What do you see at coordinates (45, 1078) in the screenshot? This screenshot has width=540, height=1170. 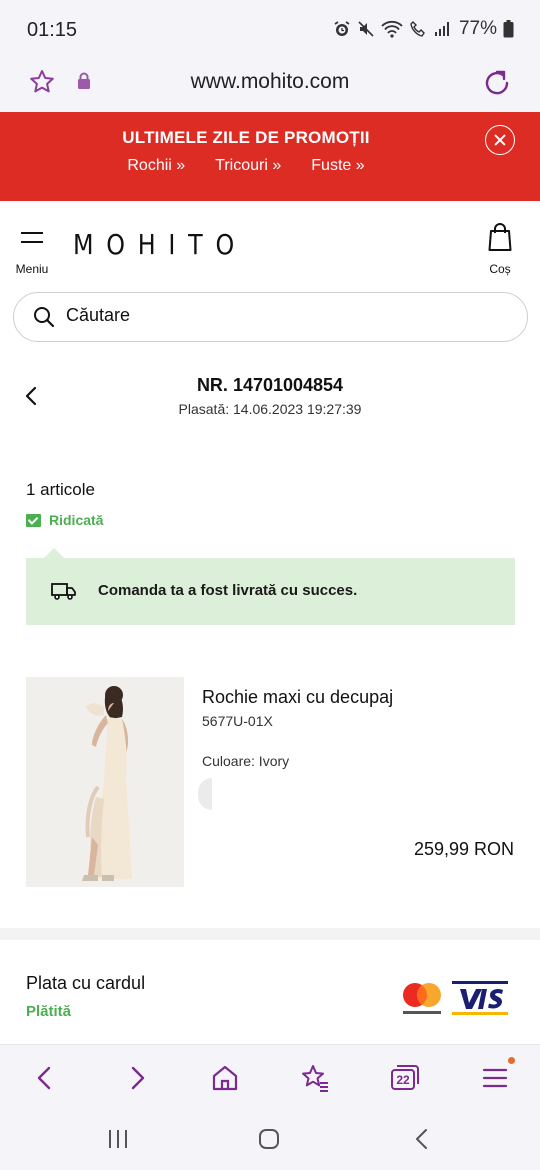 I see `browser-back-icon` at bounding box center [45, 1078].